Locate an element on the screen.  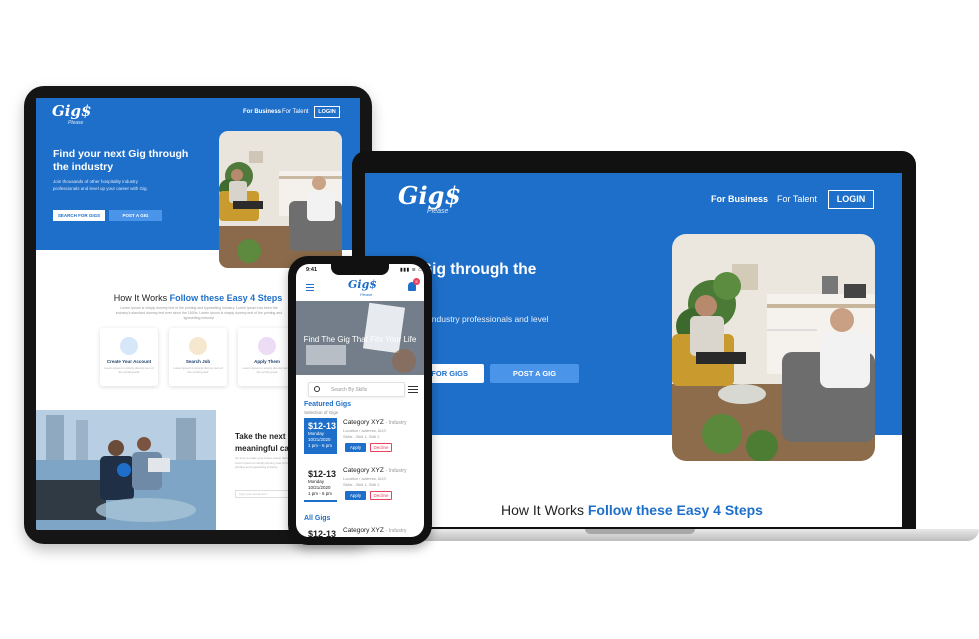
tablet-nav-for-talent: For Talent is located at coordinates (295, 112).